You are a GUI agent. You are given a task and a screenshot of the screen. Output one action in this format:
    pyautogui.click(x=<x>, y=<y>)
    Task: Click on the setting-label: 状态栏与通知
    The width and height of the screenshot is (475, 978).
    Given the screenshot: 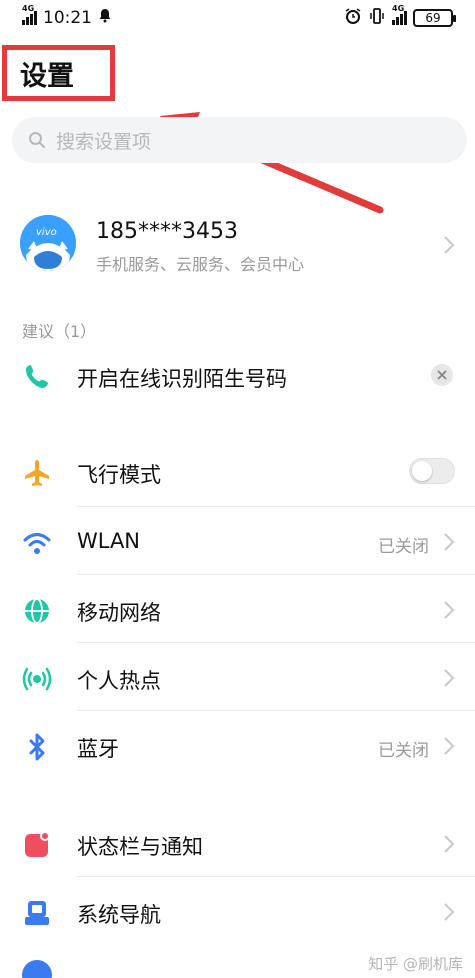 What is the action you would take?
    pyautogui.click(x=140, y=847)
    